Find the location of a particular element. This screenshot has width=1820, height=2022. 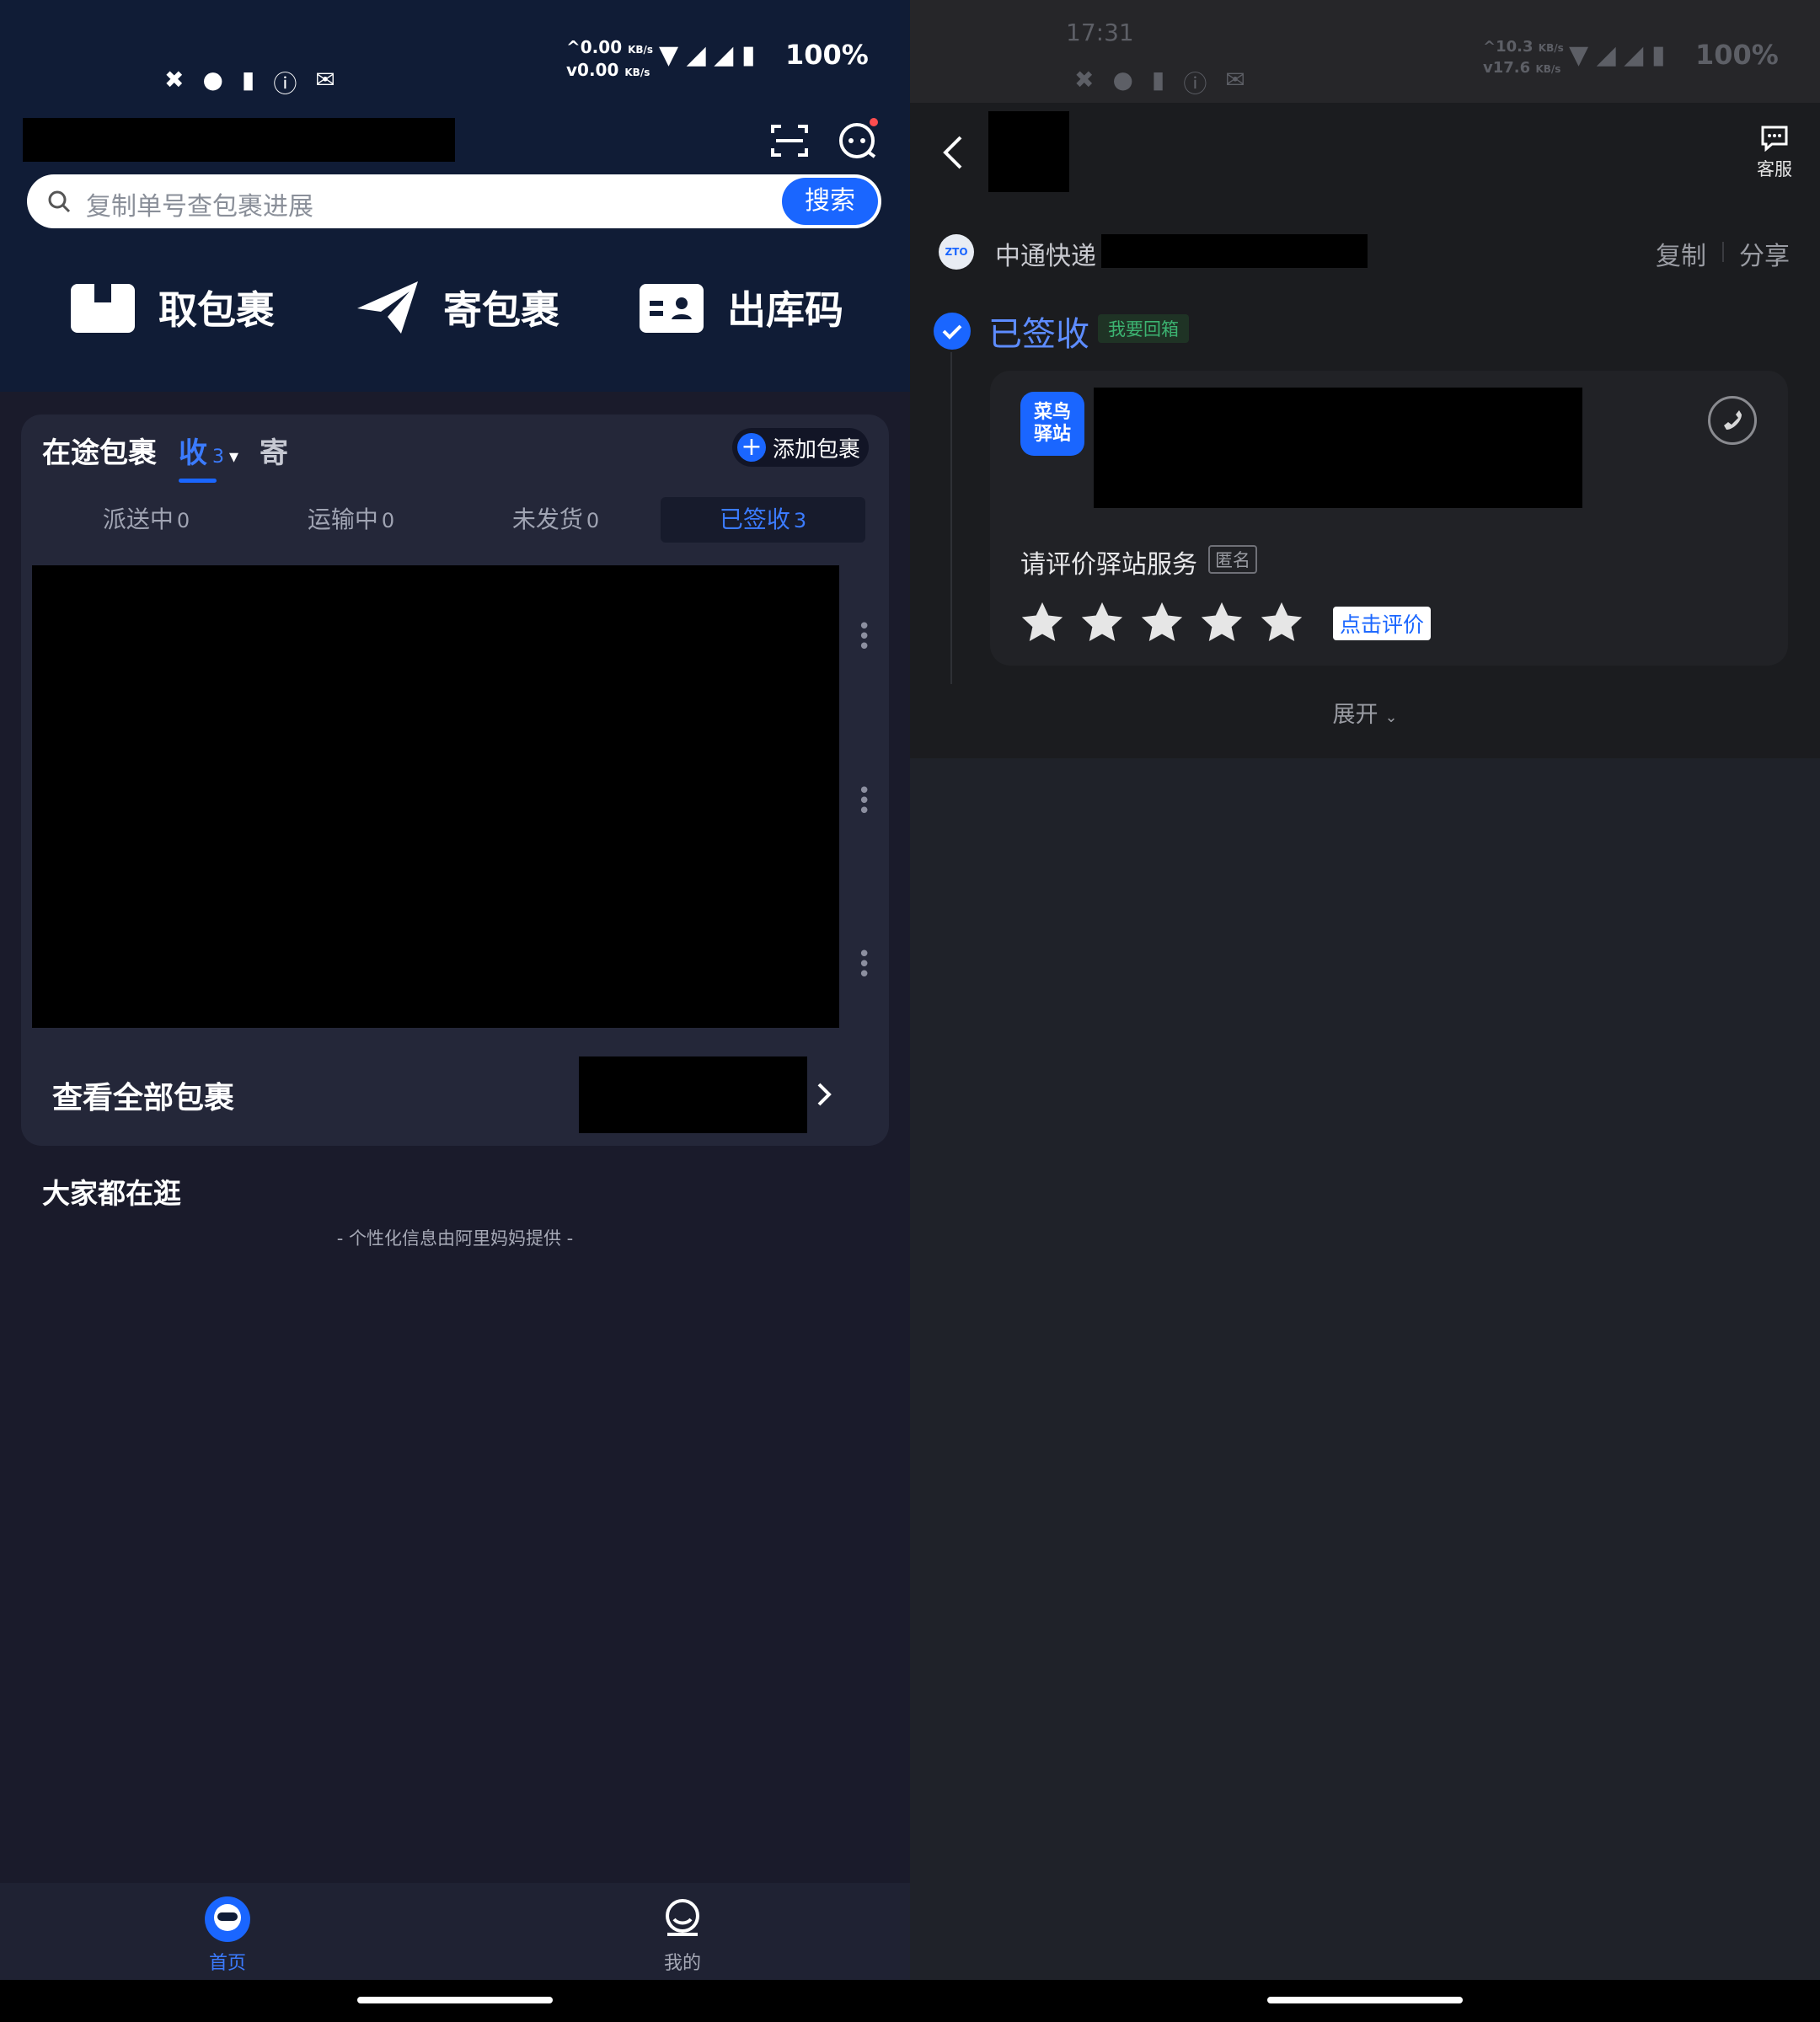

packages-title: 在途包裹 is located at coordinates (99, 453).